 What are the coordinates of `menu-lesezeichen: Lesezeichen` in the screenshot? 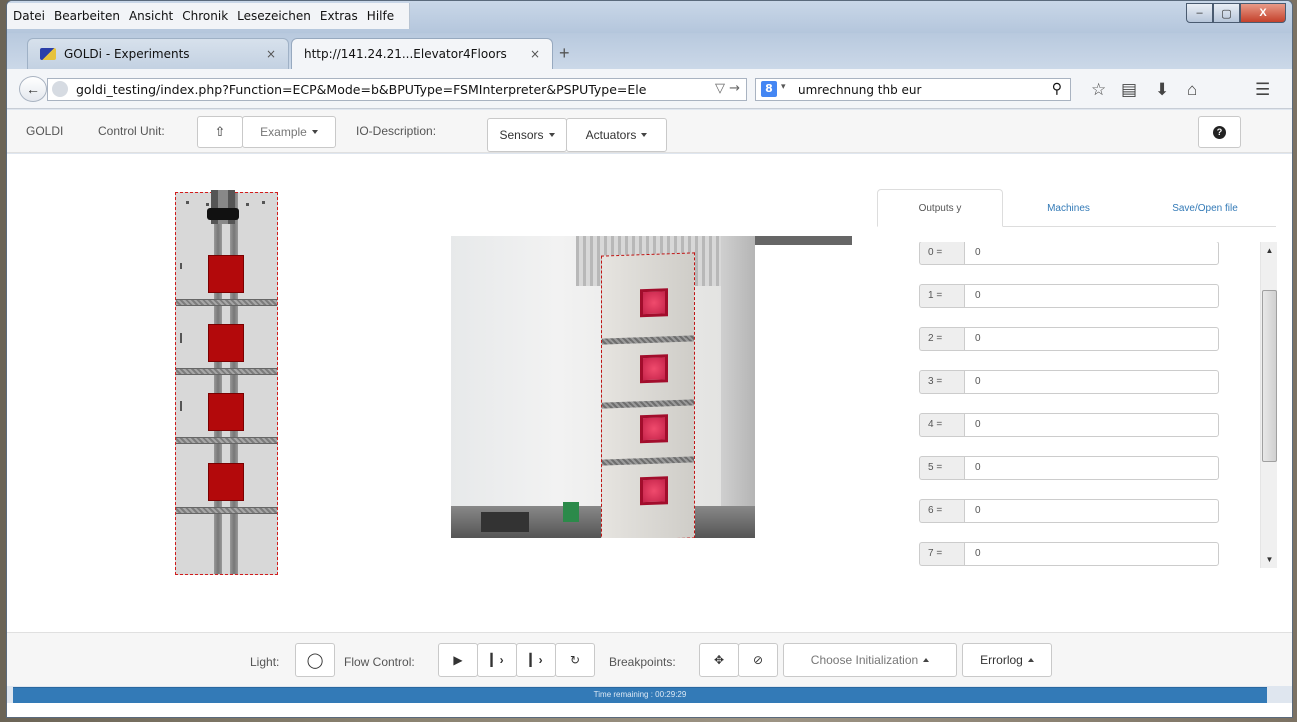 It's located at (274, 16).